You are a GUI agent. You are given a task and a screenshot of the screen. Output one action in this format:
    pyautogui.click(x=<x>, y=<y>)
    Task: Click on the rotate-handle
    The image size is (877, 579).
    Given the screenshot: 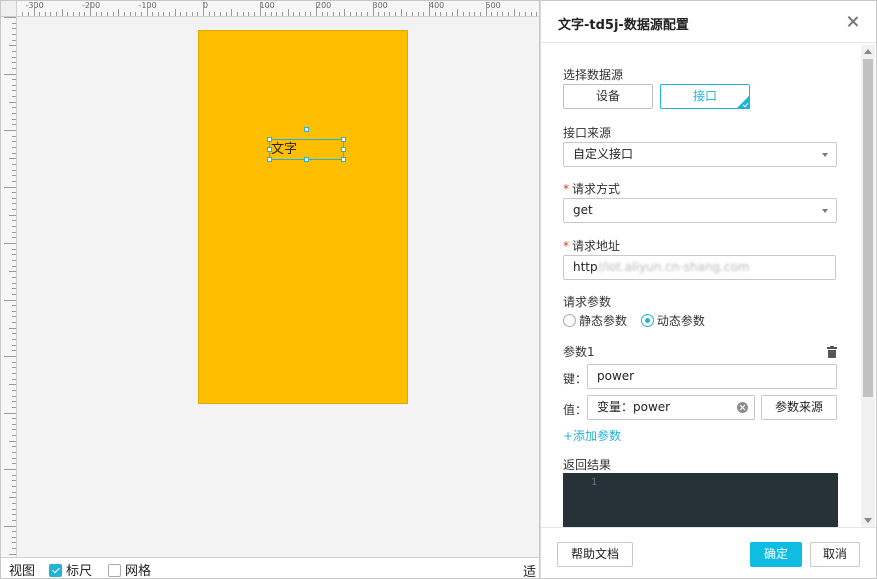 What is the action you would take?
    pyautogui.click(x=306, y=129)
    